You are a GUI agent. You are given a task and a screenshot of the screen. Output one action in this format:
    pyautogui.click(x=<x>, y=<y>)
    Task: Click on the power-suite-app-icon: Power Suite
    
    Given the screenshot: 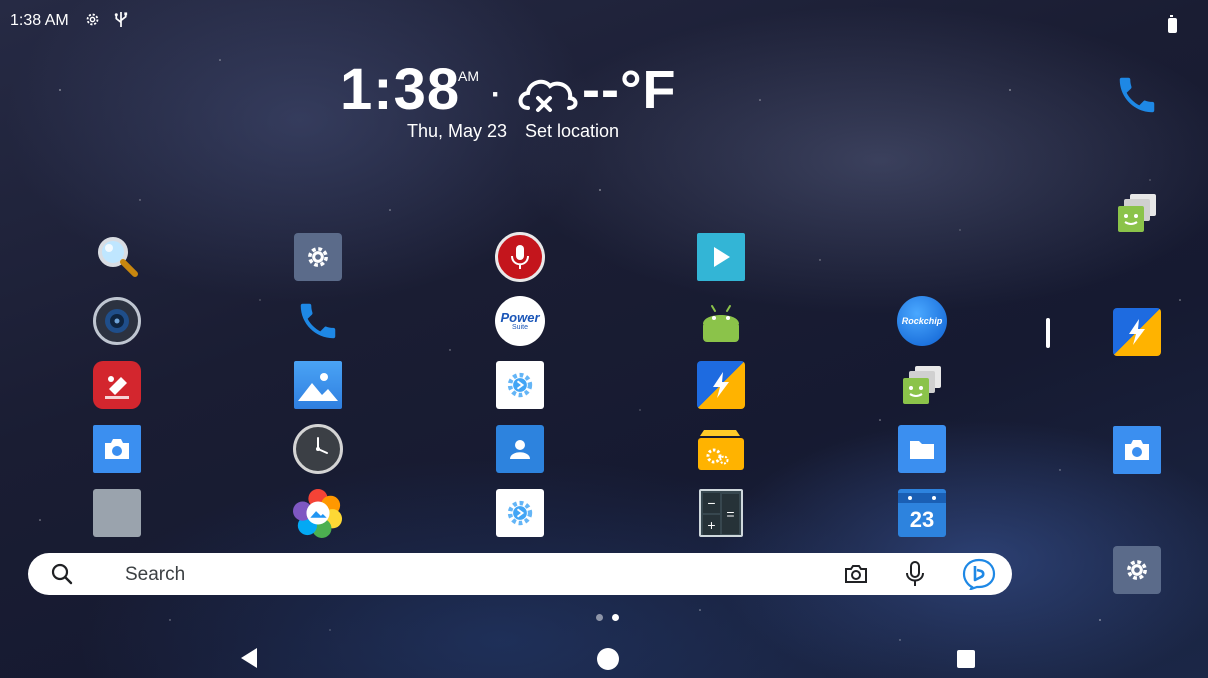 What is the action you would take?
    pyautogui.click(x=520, y=321)
    